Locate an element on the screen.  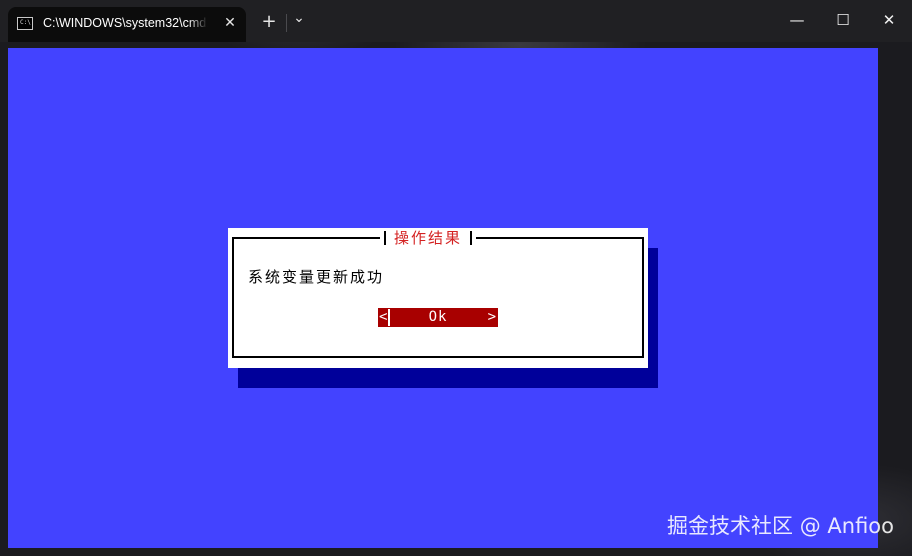
tab-dropdown-icon: ⌄ is located at coordinates (299, 18).